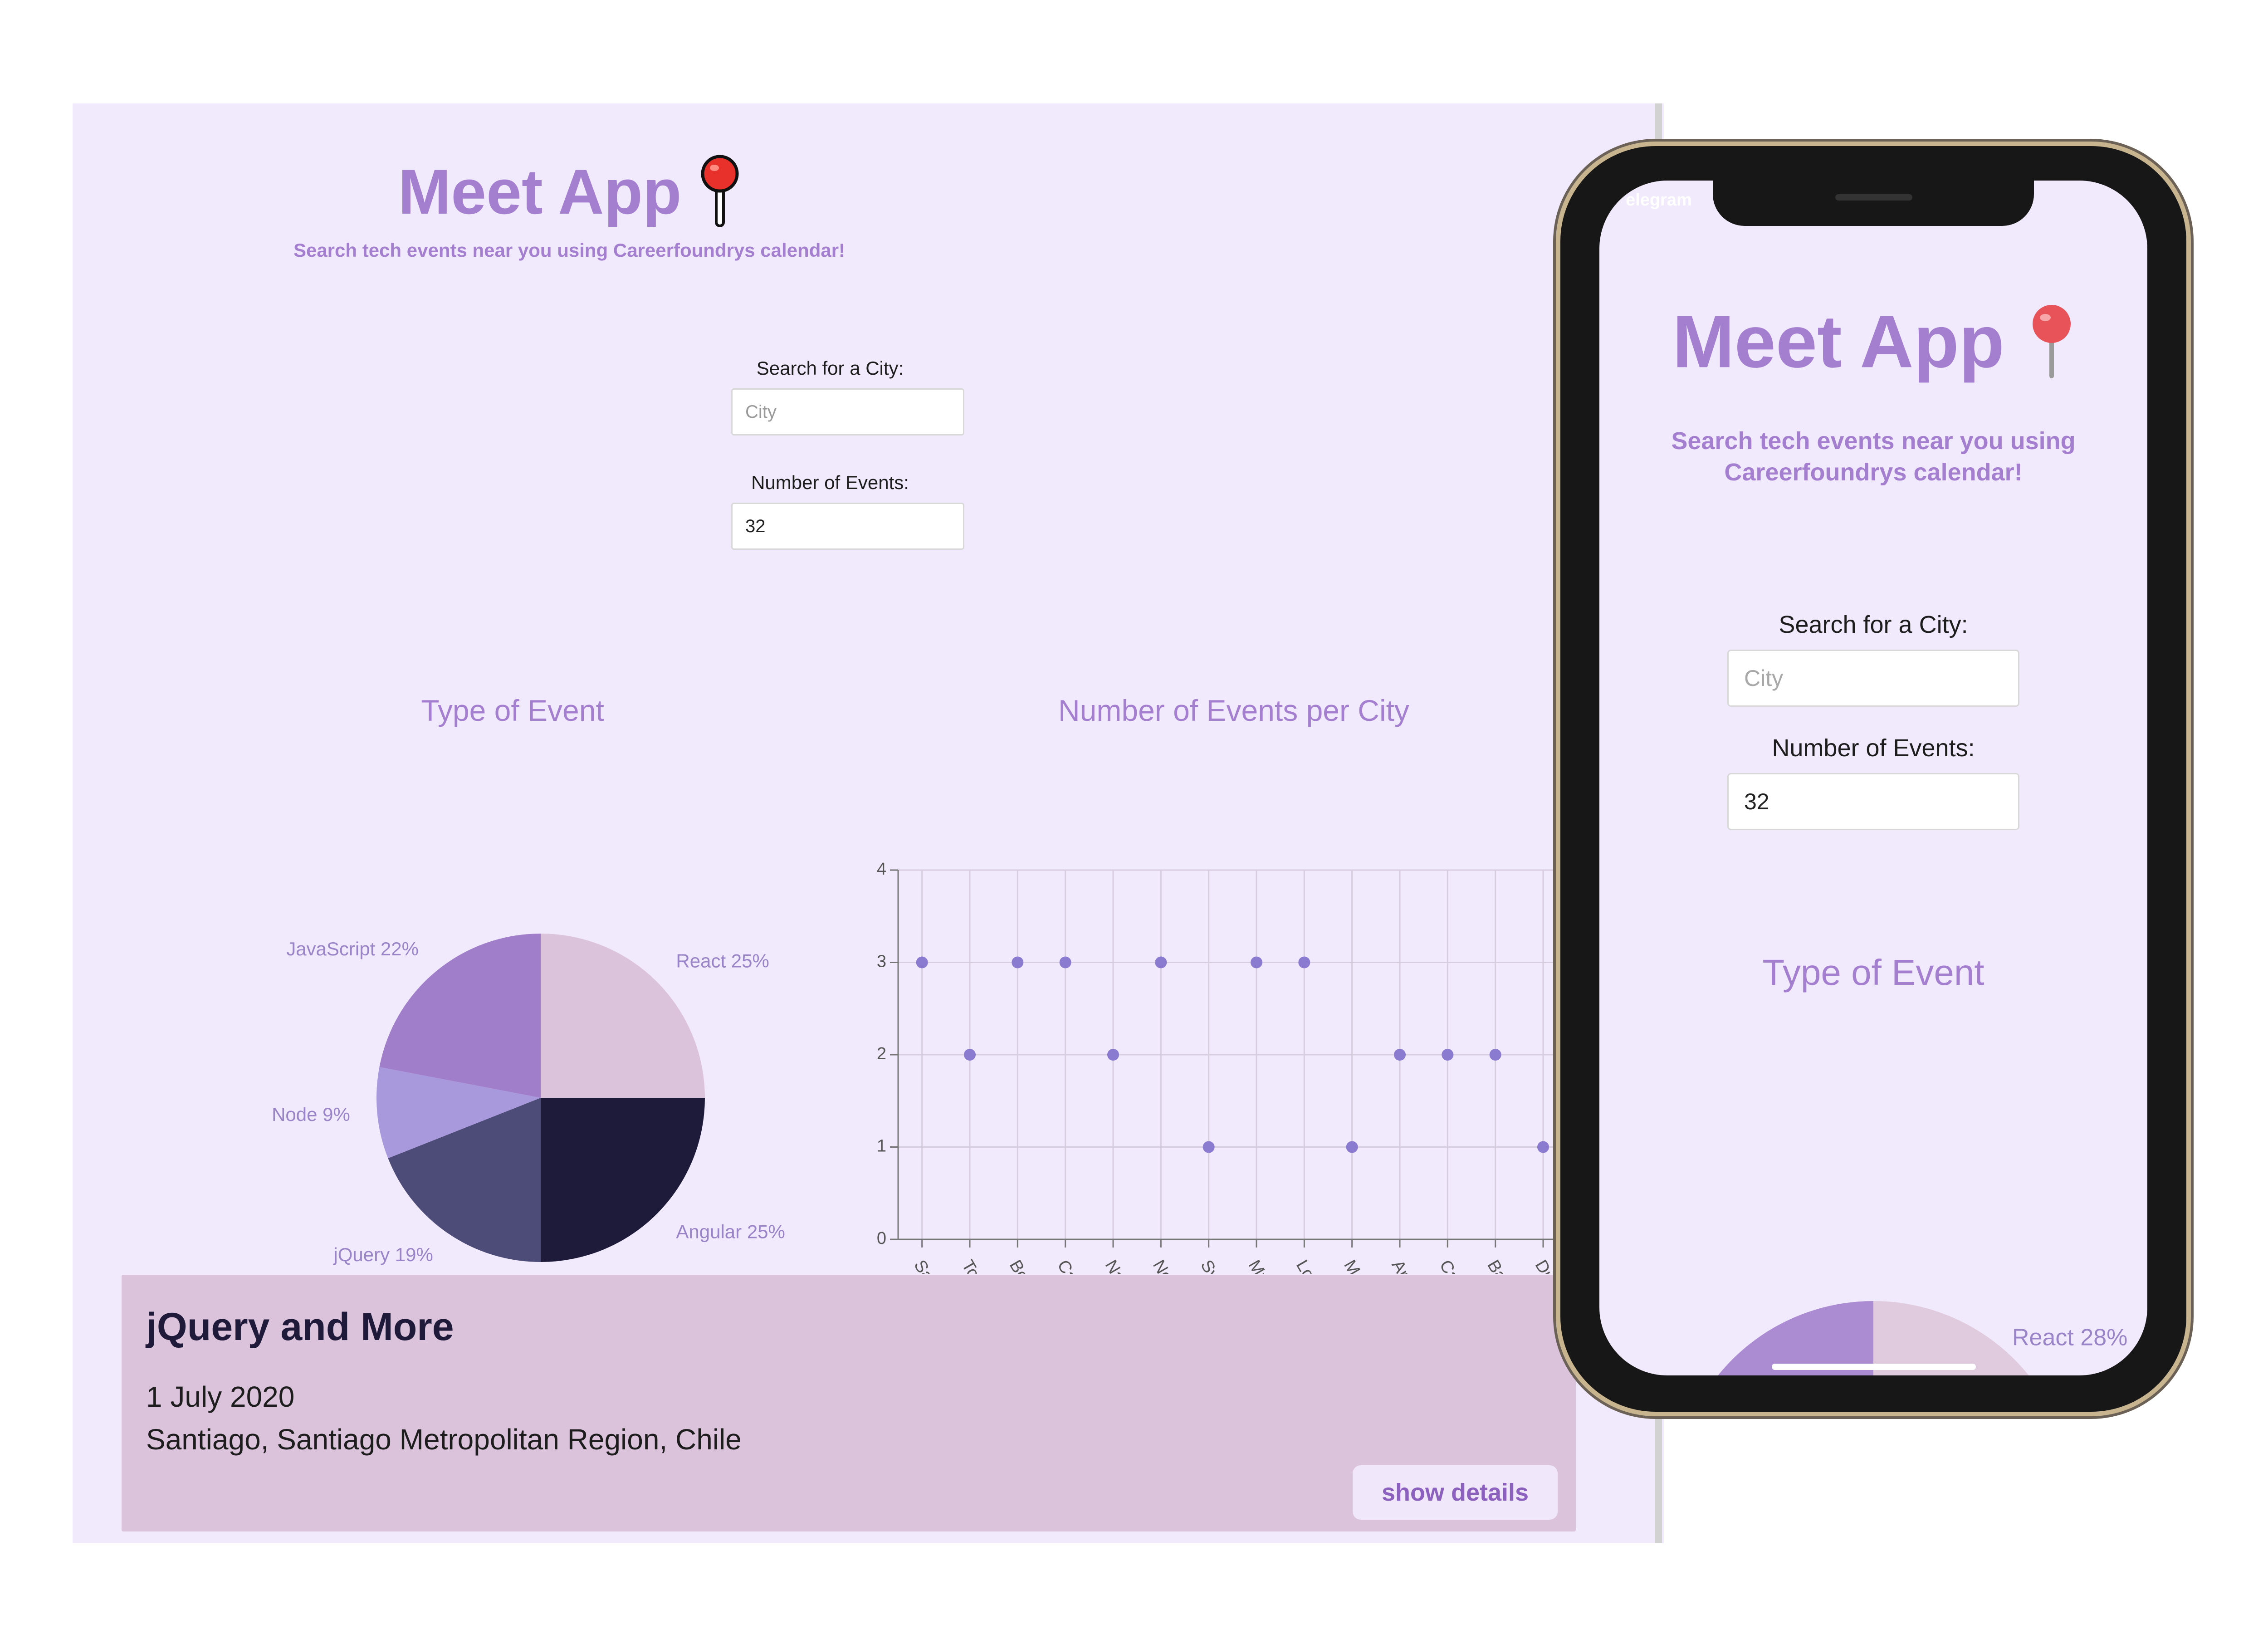  Describe the element at coordinates (1874, 203) in the screenshot. I see `phone-notch` at that location.